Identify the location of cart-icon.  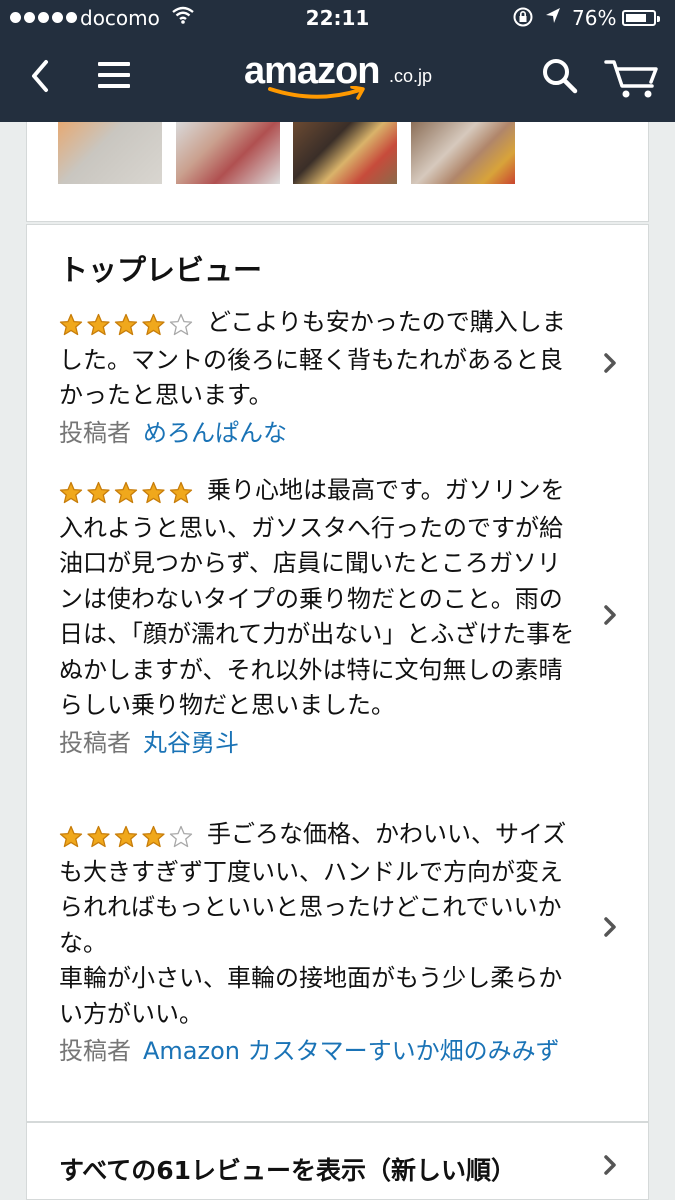
(631, 79).